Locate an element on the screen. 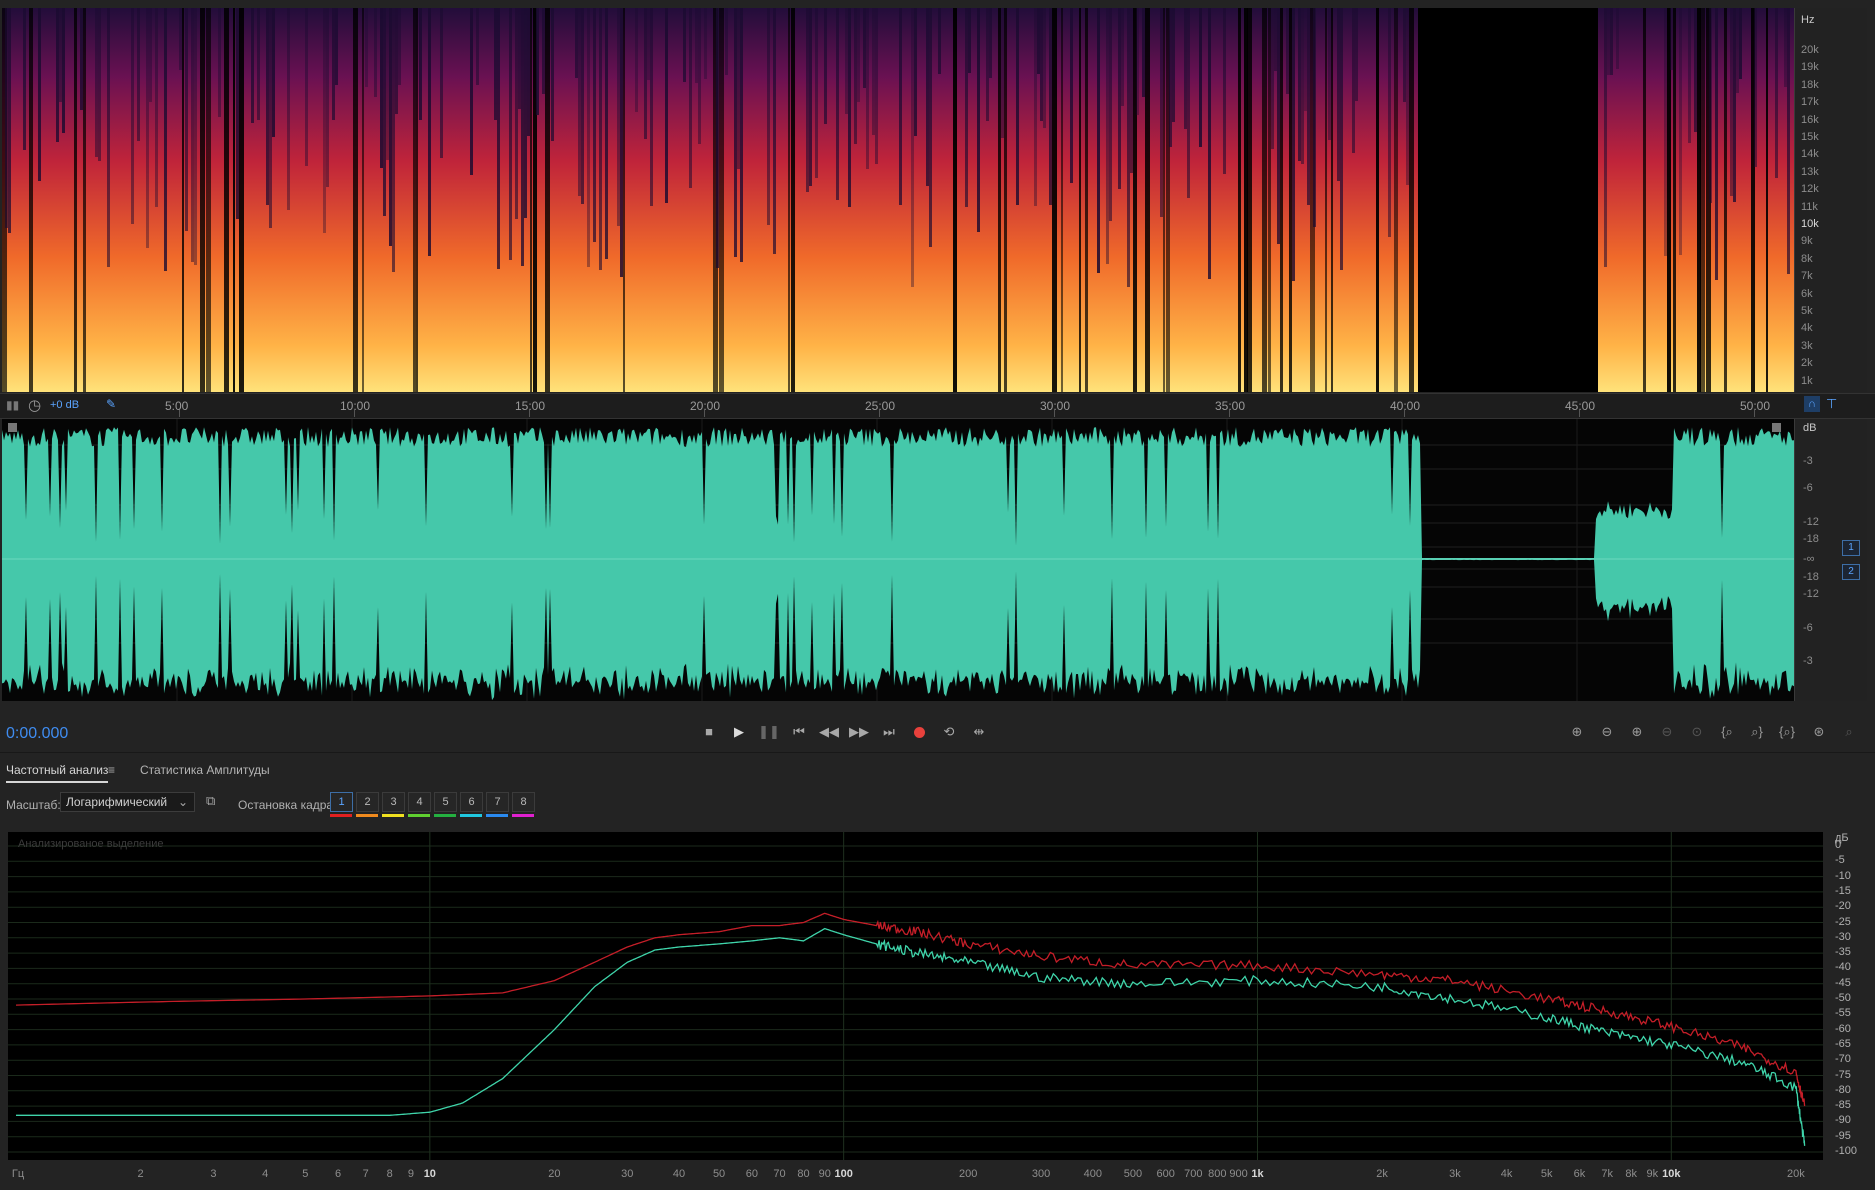 This screenshot has height=1190, width=1875. hz-unit-label: Hz is located at coordinates (1808, 20).